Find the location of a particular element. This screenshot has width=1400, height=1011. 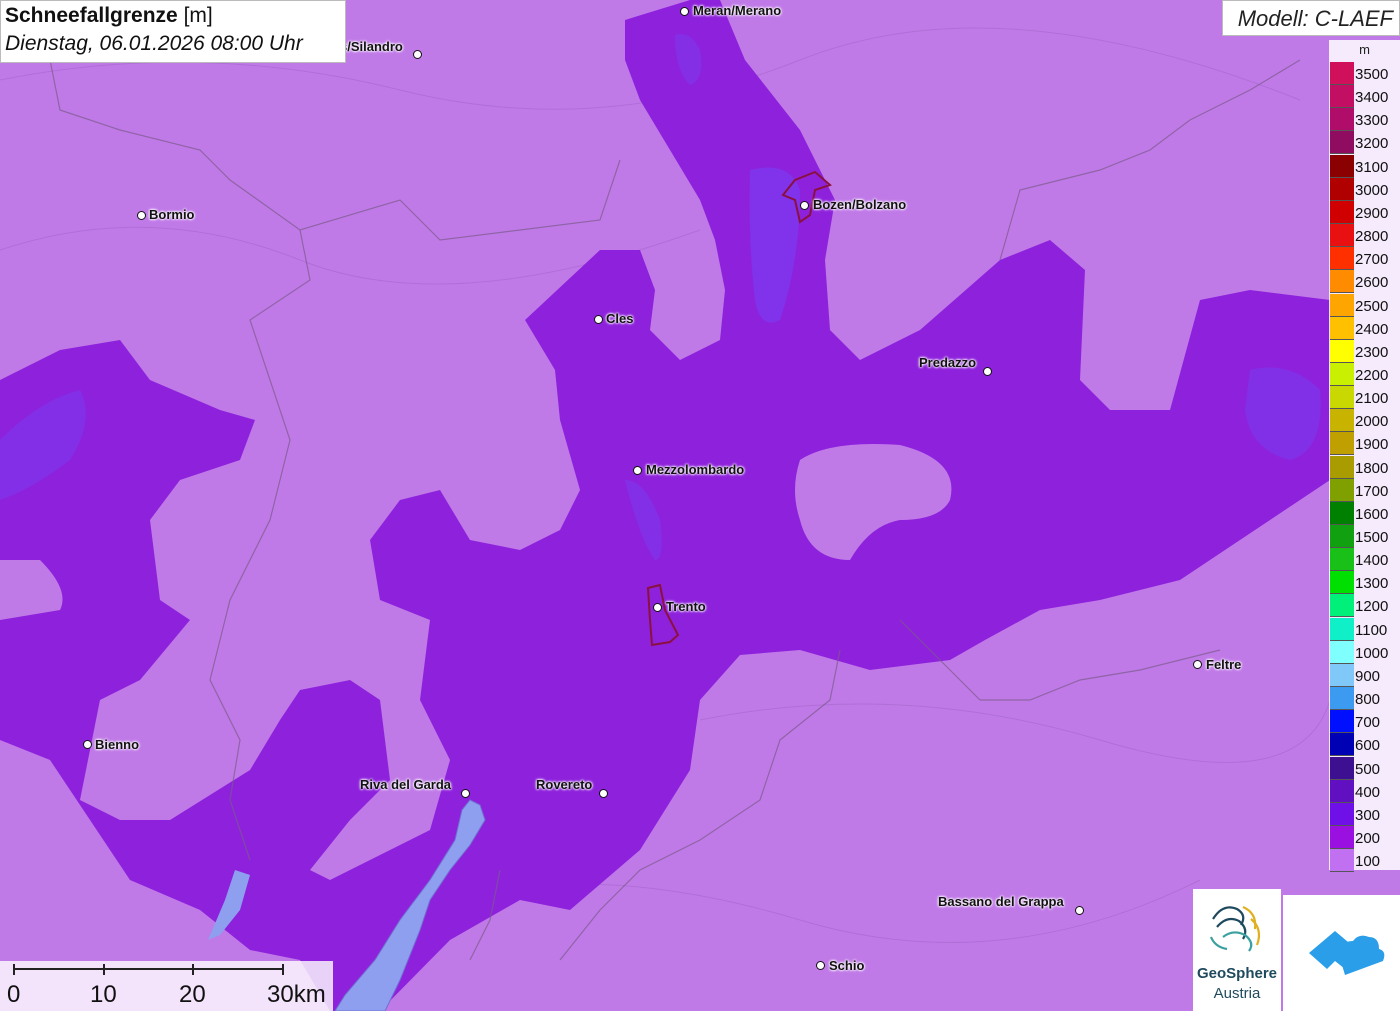

city-label: Schio is located at coordinates (847, 965).